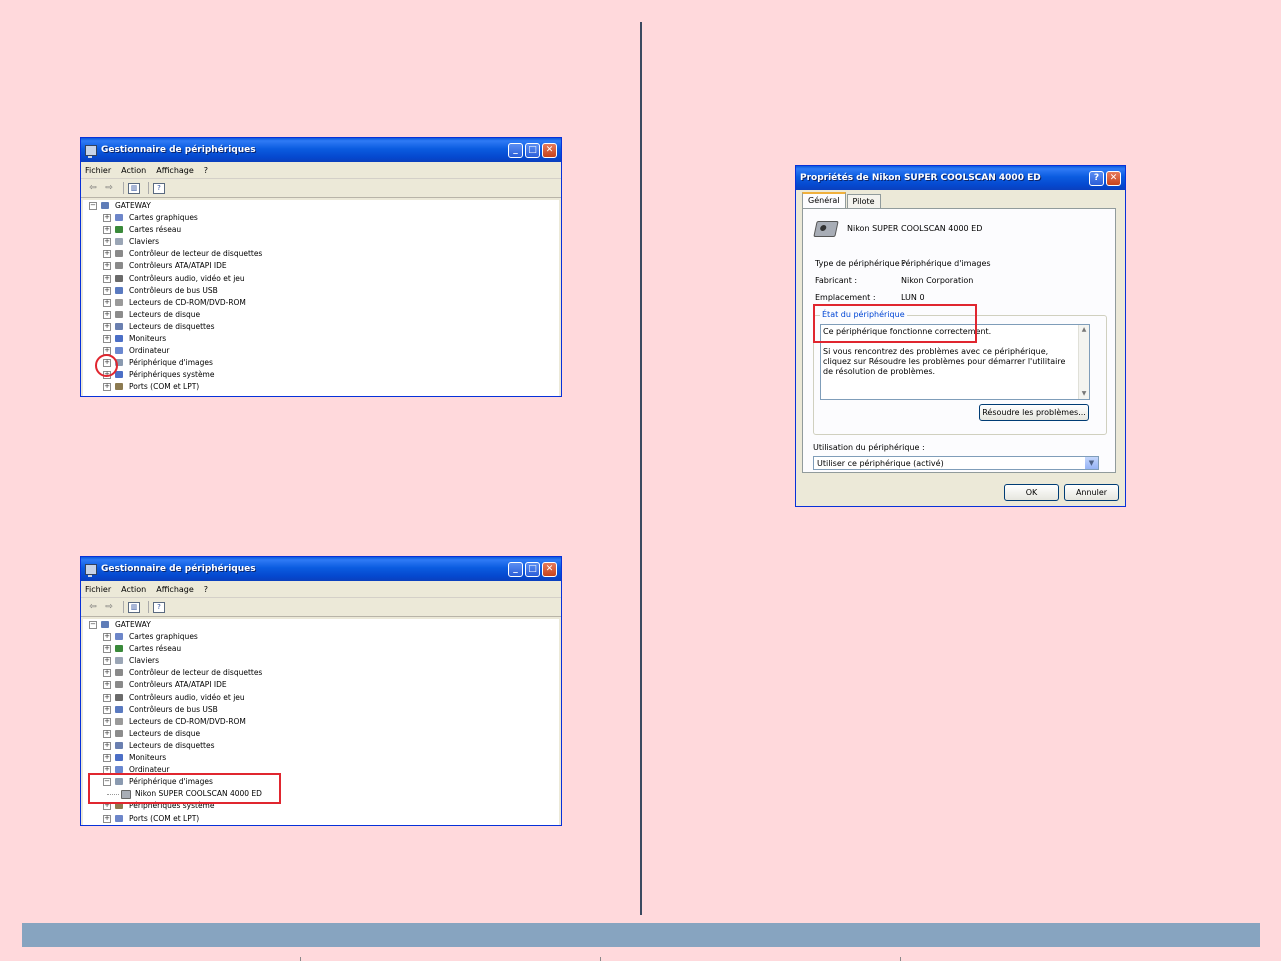  Describe the element at coordinates (824, 200) in the screenshot. I see `tab-general: Général` at that location.